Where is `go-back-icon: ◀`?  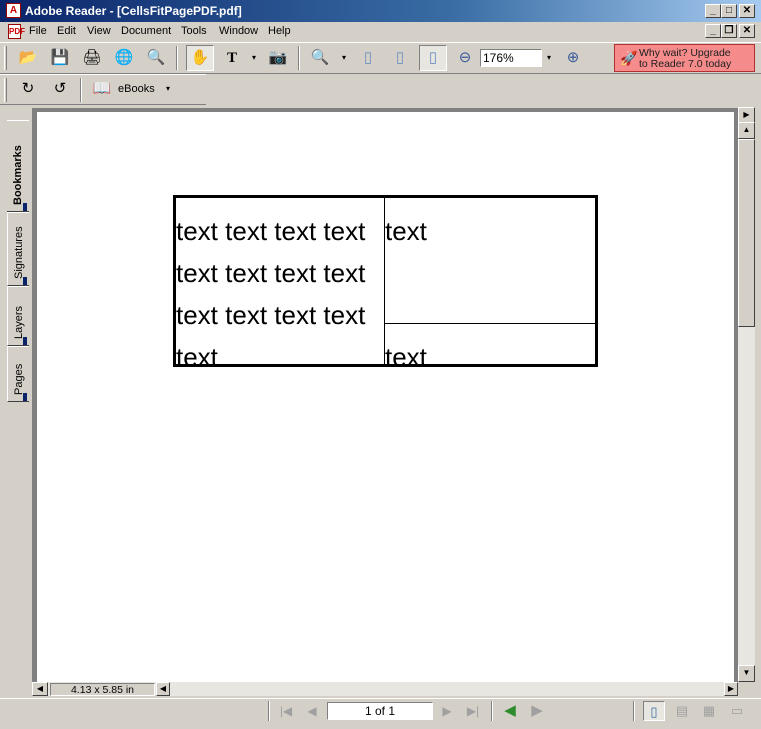
go-back-icon: ◀ is located at coordinates (510, 711).